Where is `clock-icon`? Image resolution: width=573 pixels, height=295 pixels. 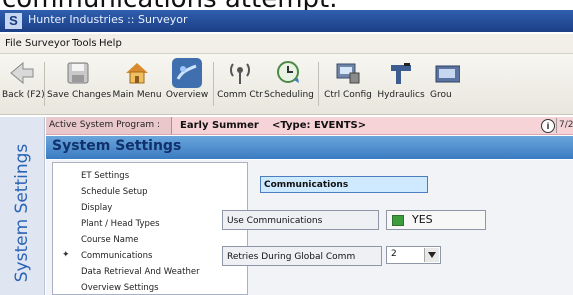 clock-icon is located at coordinates (289, 73).